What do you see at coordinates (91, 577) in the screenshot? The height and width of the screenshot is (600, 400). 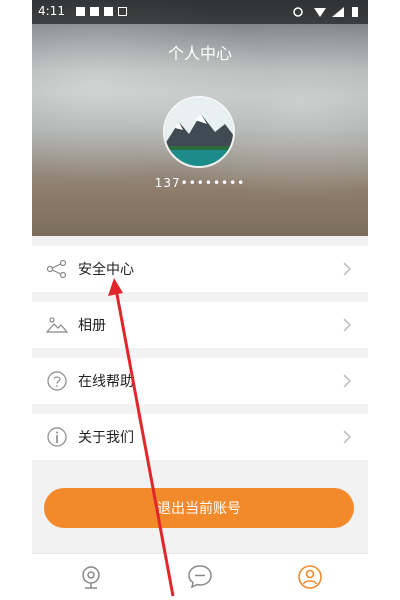 I see `camera-icon` at bounding box center [91, 577].